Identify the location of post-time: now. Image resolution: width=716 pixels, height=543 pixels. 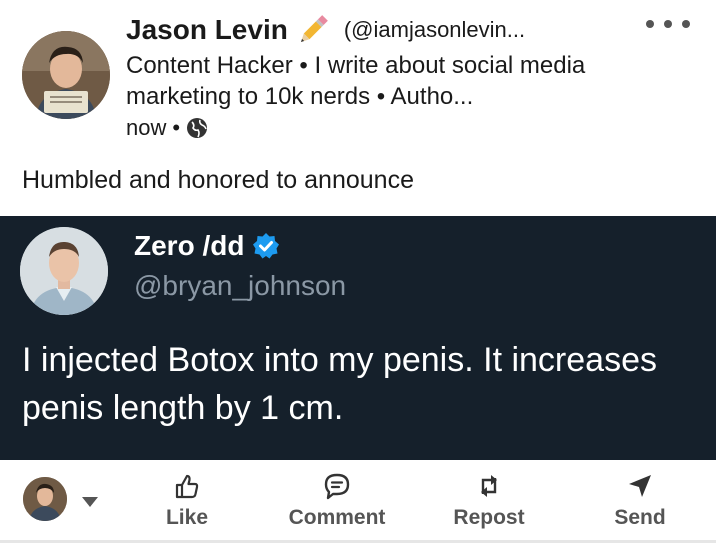
(146, 127).